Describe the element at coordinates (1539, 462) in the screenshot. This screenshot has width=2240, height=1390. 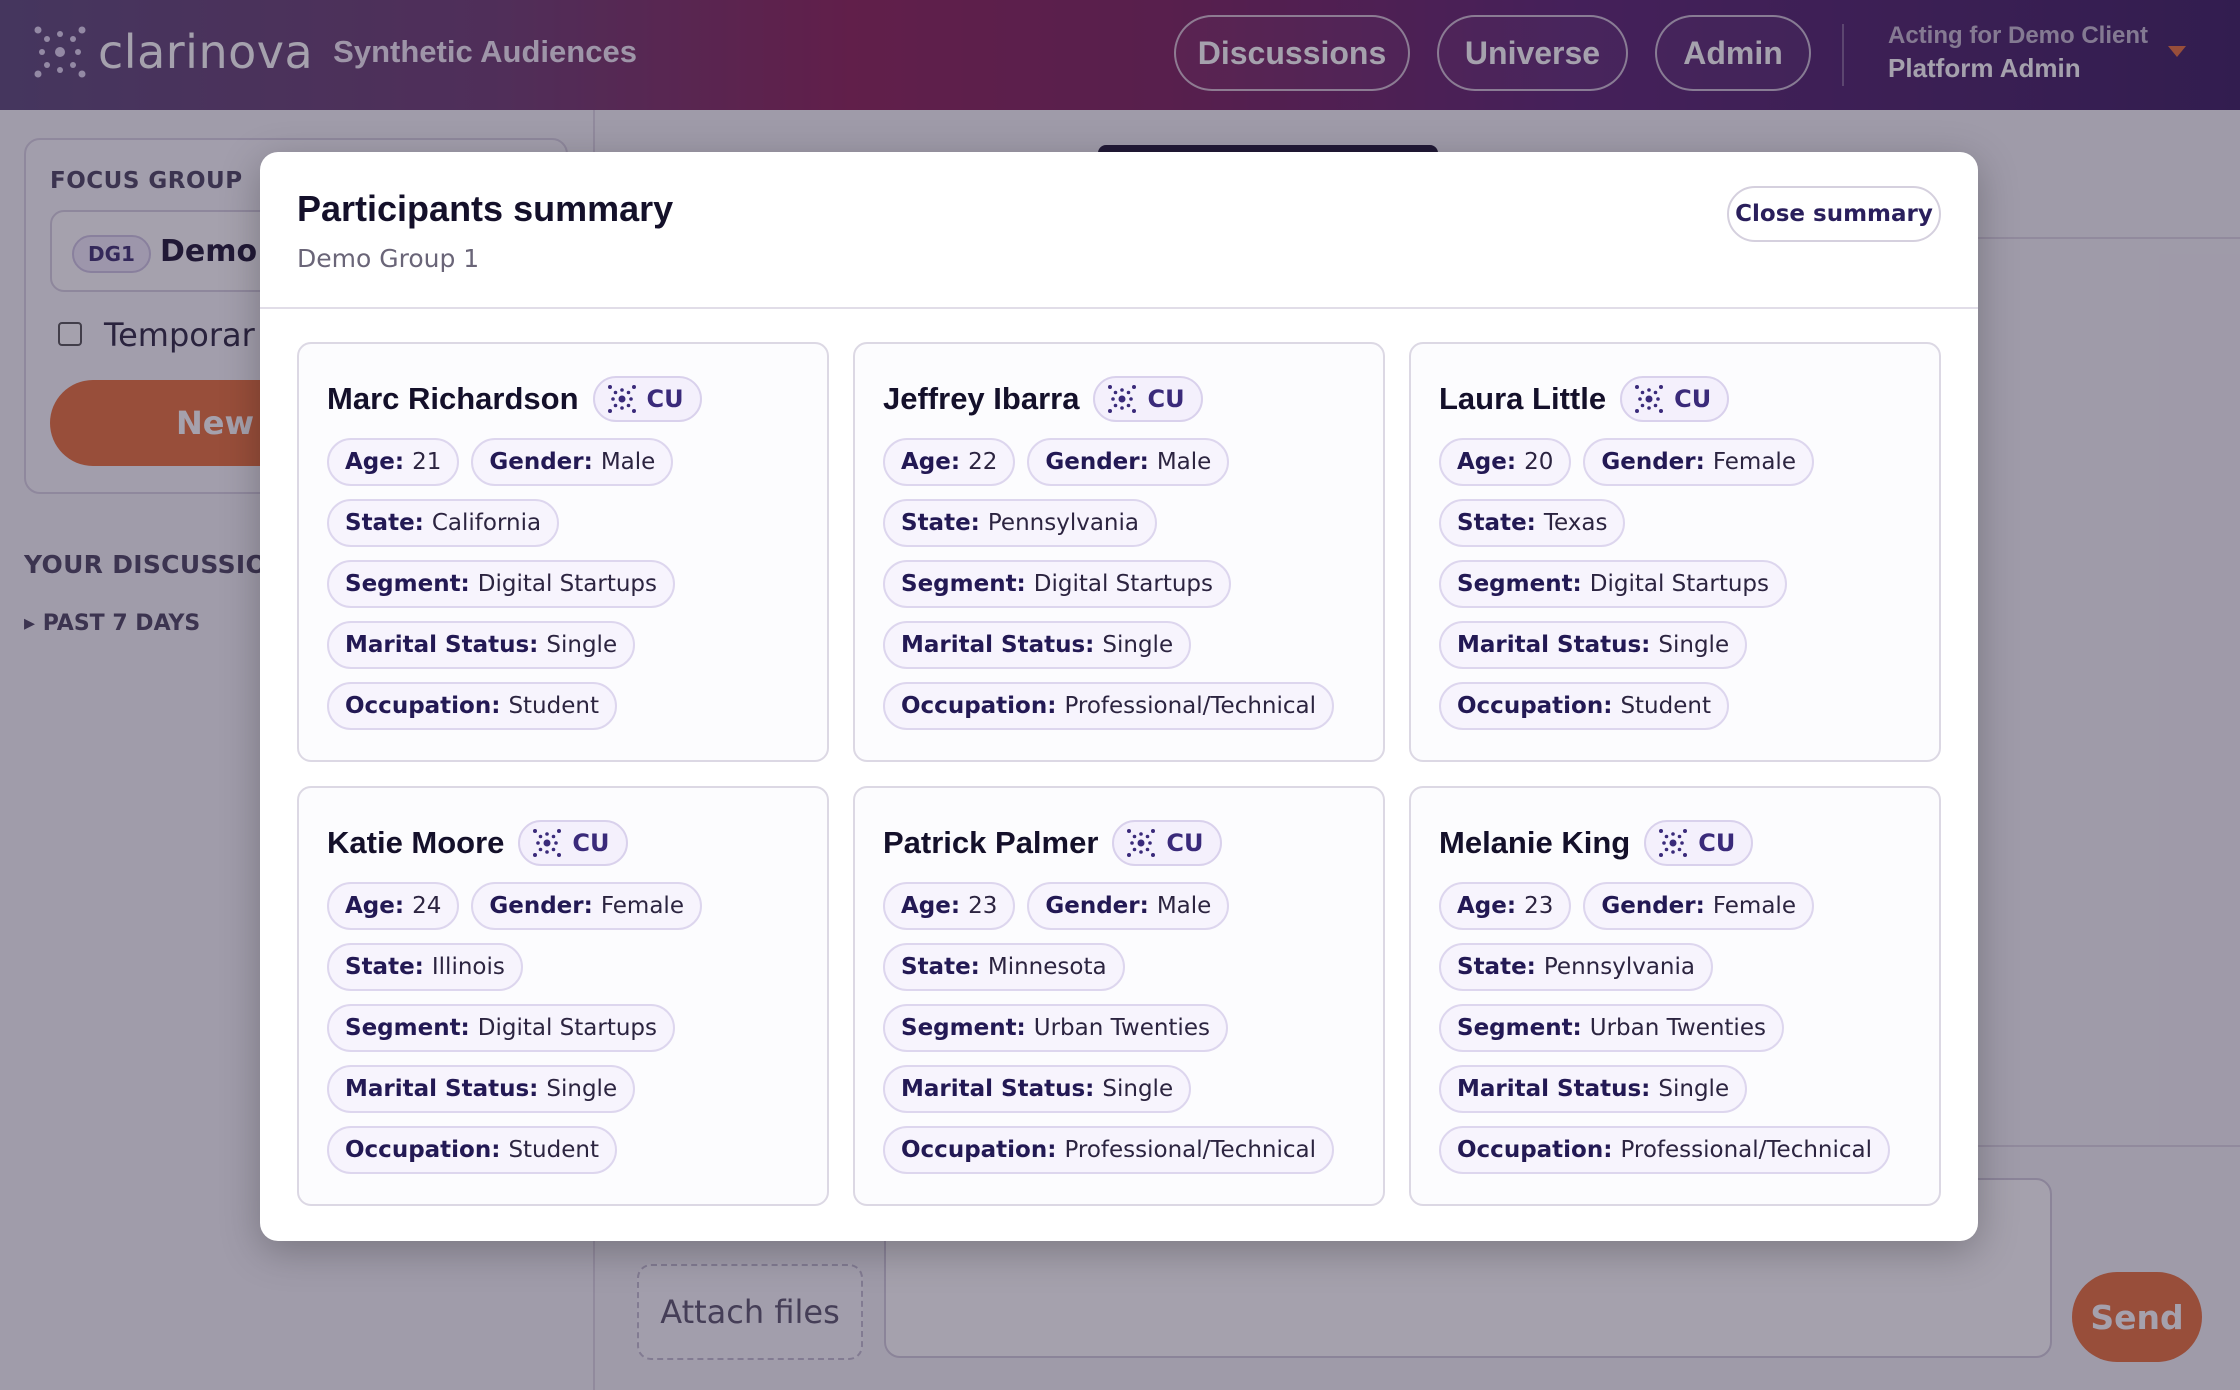
I see `pill-value: 20` at that location.